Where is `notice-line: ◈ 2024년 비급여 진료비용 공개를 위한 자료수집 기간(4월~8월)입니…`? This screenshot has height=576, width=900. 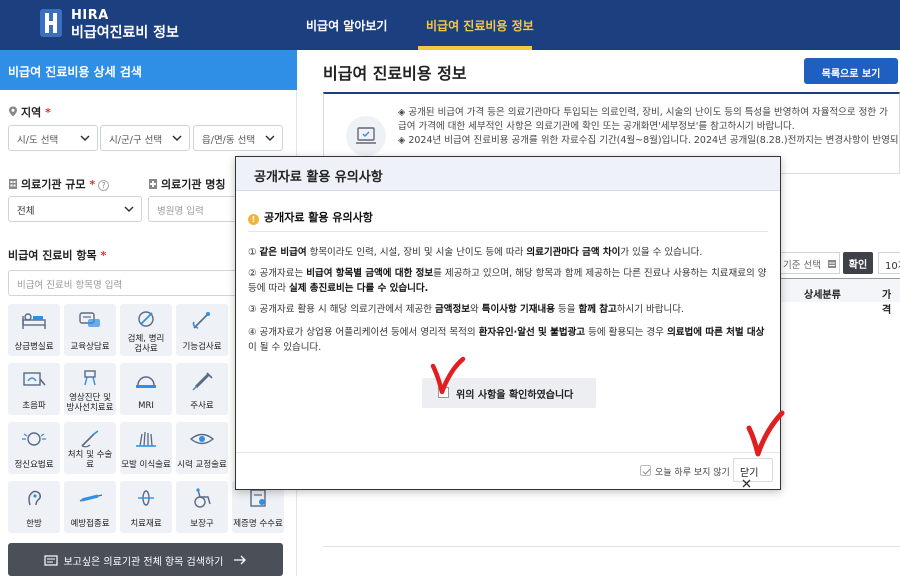 notice-line: ◈ 2024년 비급여 진료비용 공개를 위한 자료수집 기간(4월~8월)입니… is located at coordinates (648, 140).